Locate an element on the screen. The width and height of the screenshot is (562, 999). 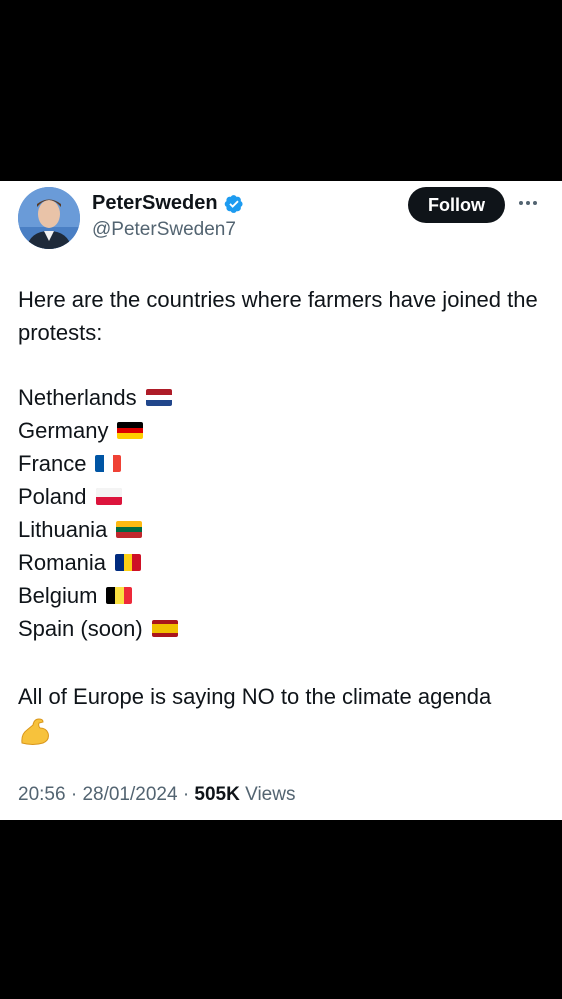
list-item: Lithuania is located at coordinates (98, 529).